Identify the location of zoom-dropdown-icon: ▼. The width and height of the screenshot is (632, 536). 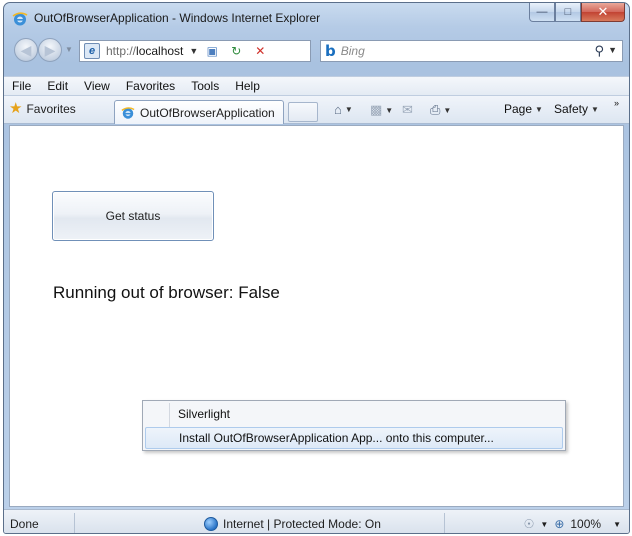
(617, 524).